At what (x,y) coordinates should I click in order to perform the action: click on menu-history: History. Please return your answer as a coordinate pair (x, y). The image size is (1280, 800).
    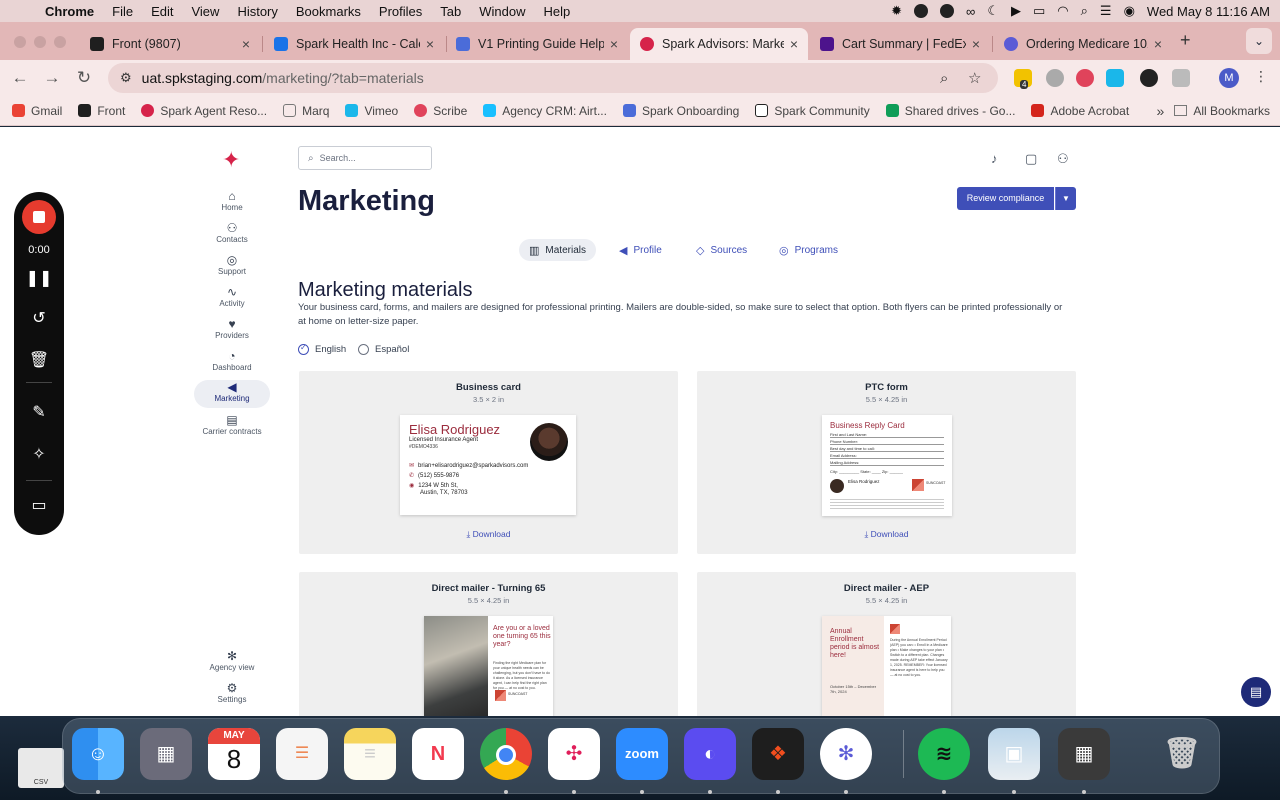
    Looking at the image, I should click on (257, 11).